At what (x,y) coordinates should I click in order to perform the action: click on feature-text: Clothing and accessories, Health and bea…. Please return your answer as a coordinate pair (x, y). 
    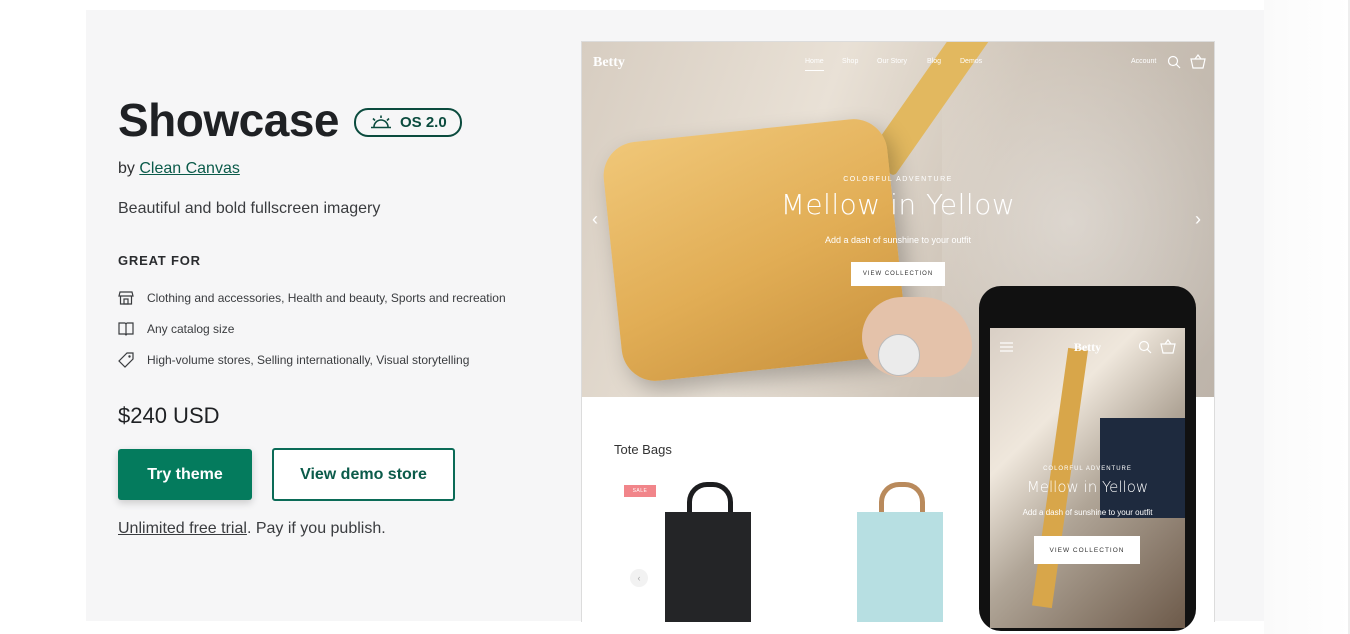
    Looking at the image, I should click on (326, 298).